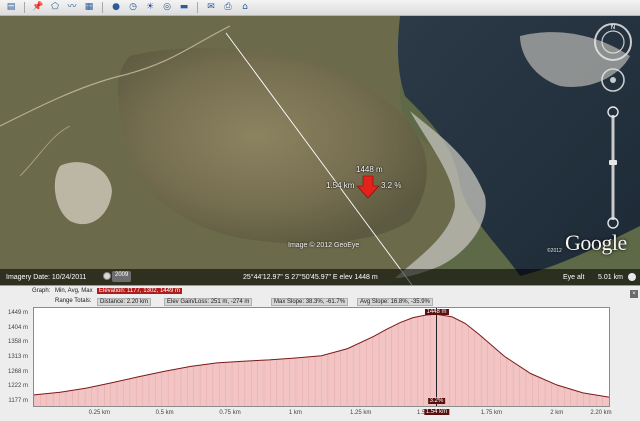  Describe the element at coordinates (369, 169) in the screenshot. I see `marker-elevation-label: 1448 m` at that location.